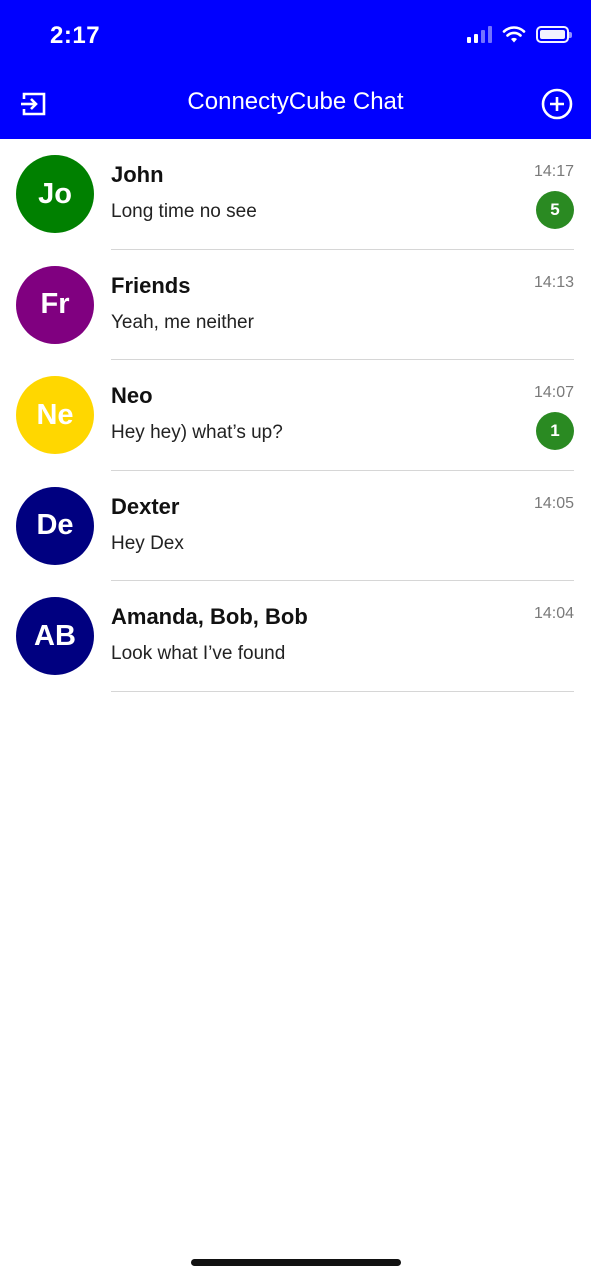  Describe the element at coordinates (555, 431) in the screenshot. I see `unread-badge: 1` at that location.